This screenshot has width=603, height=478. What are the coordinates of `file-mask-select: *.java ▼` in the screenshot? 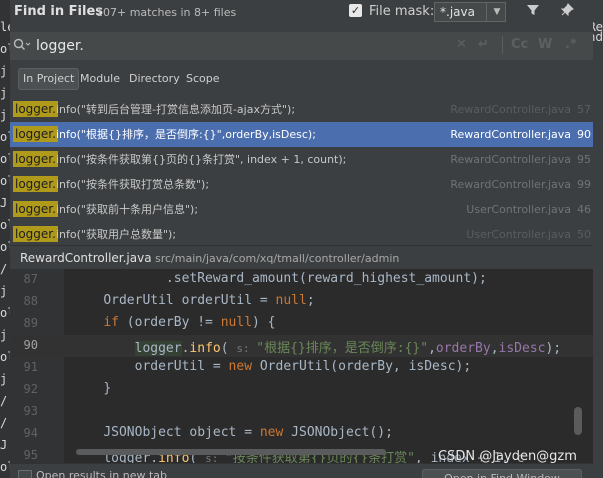 It's located at (470, 12).